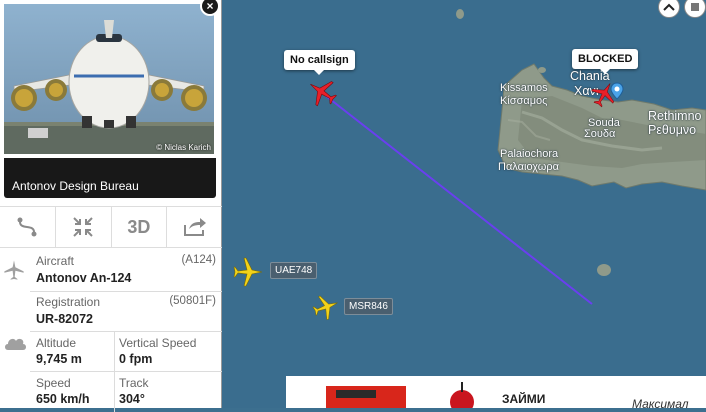  I want to click on registration-row: Registration (50801F) UR-82072, so click(126, 312).